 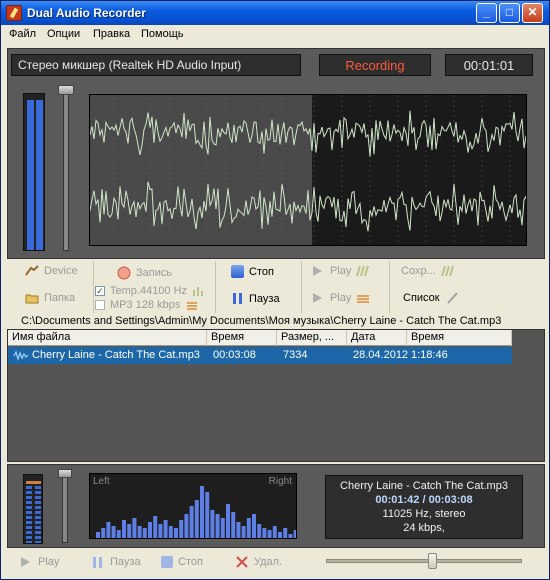 What do you see at coordinates (66, 171) in the screenshot?
I see `input-volume-slider` at bounding box center [66, 171].